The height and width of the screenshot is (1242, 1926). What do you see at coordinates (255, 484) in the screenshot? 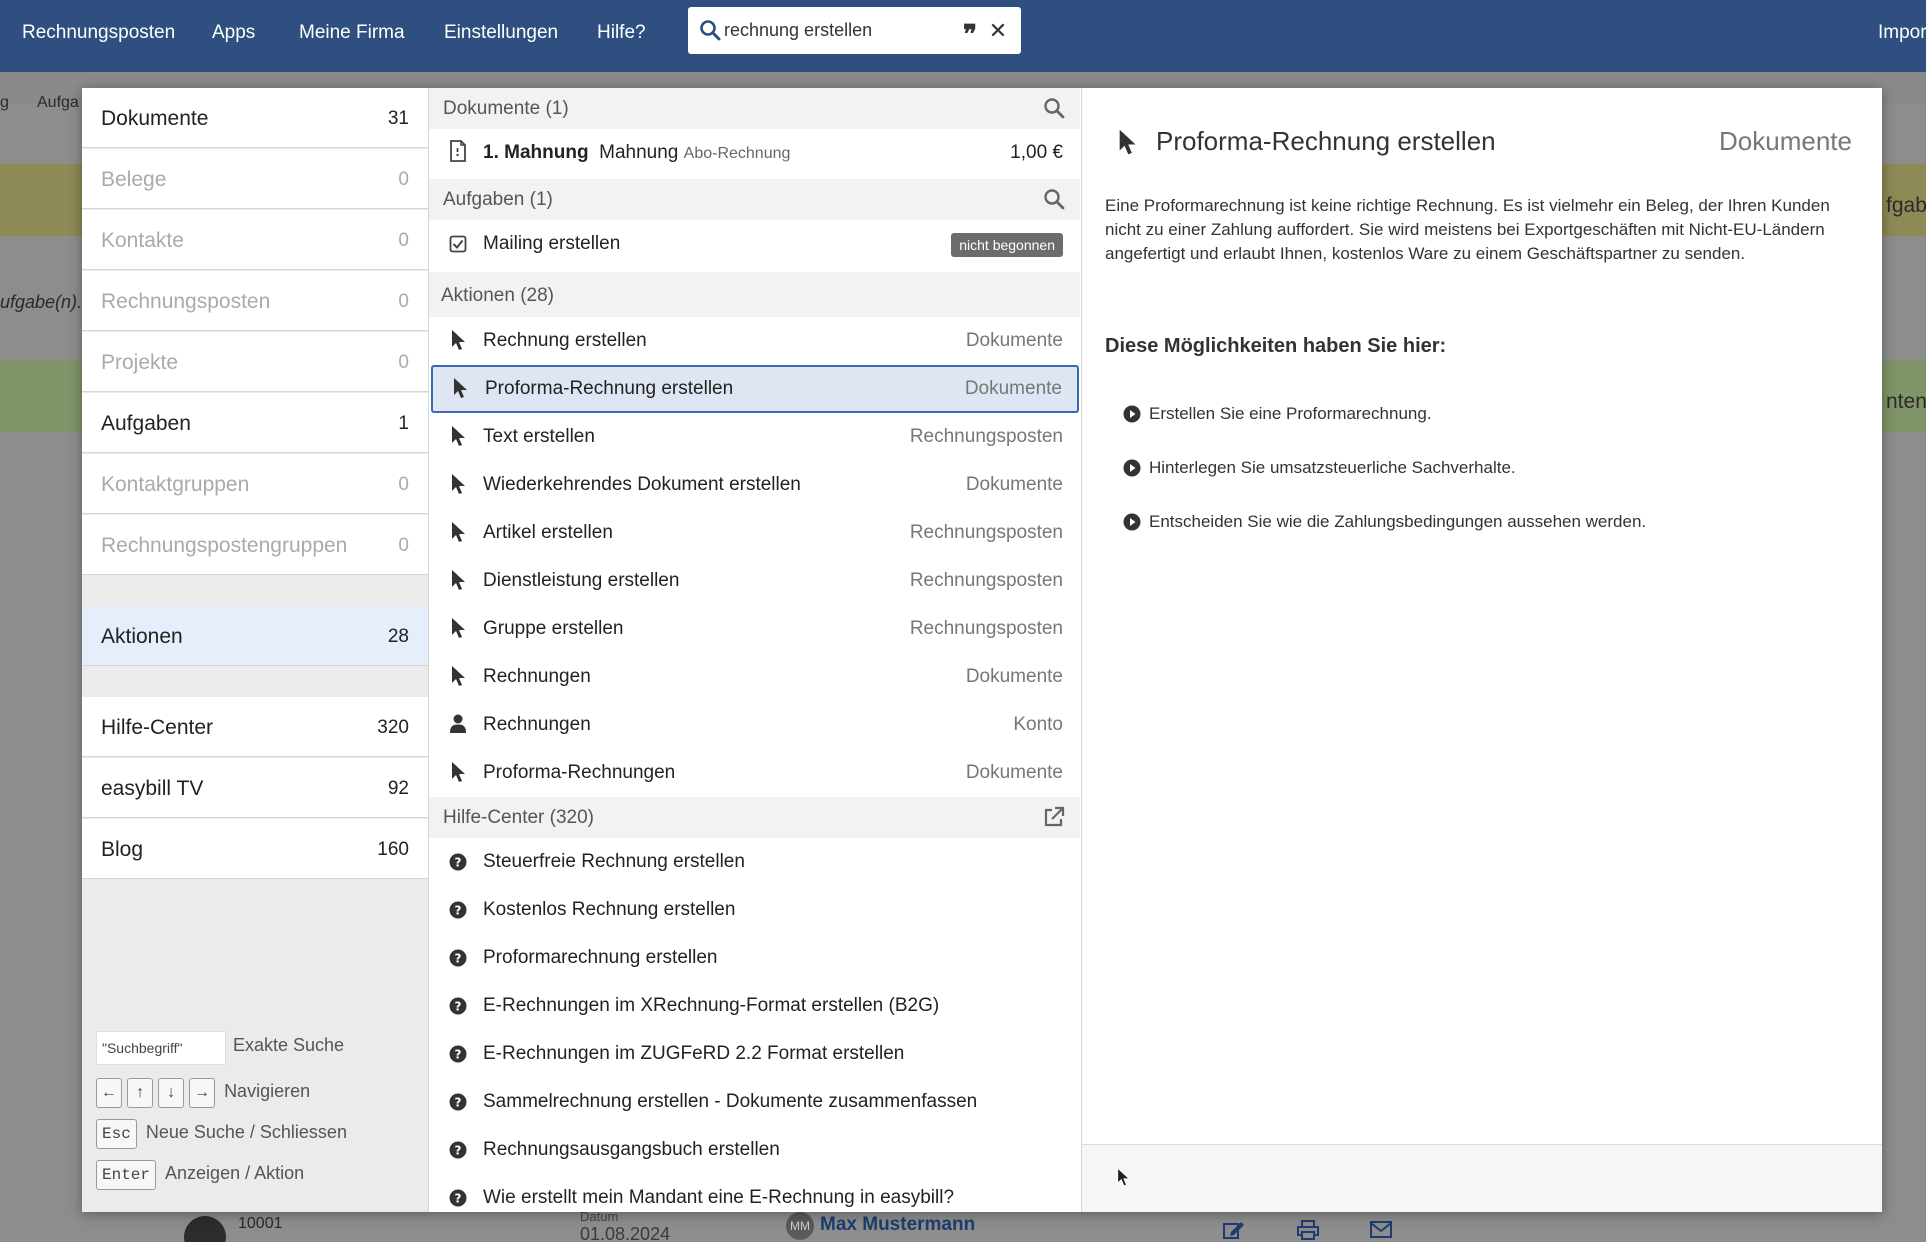
I see `category-kontaktgruppen: Kontaktgruppen 0` at bounding box center [255, 484].